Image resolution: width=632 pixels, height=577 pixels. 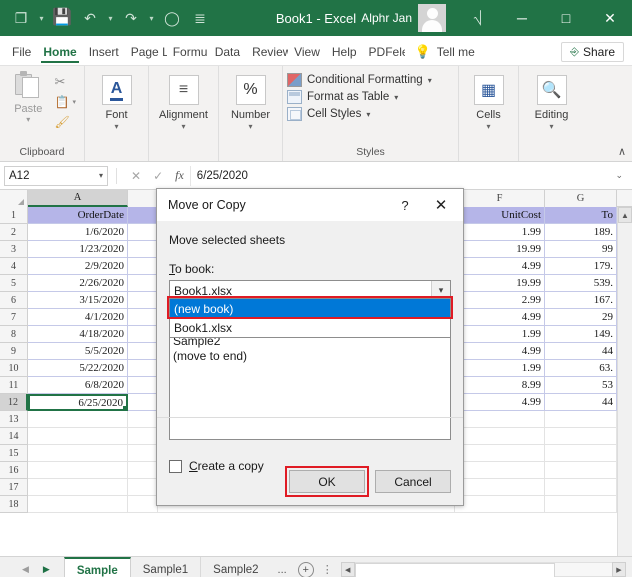 I want to click on create-a-copy-checkbox, so click(x=175, y=466).